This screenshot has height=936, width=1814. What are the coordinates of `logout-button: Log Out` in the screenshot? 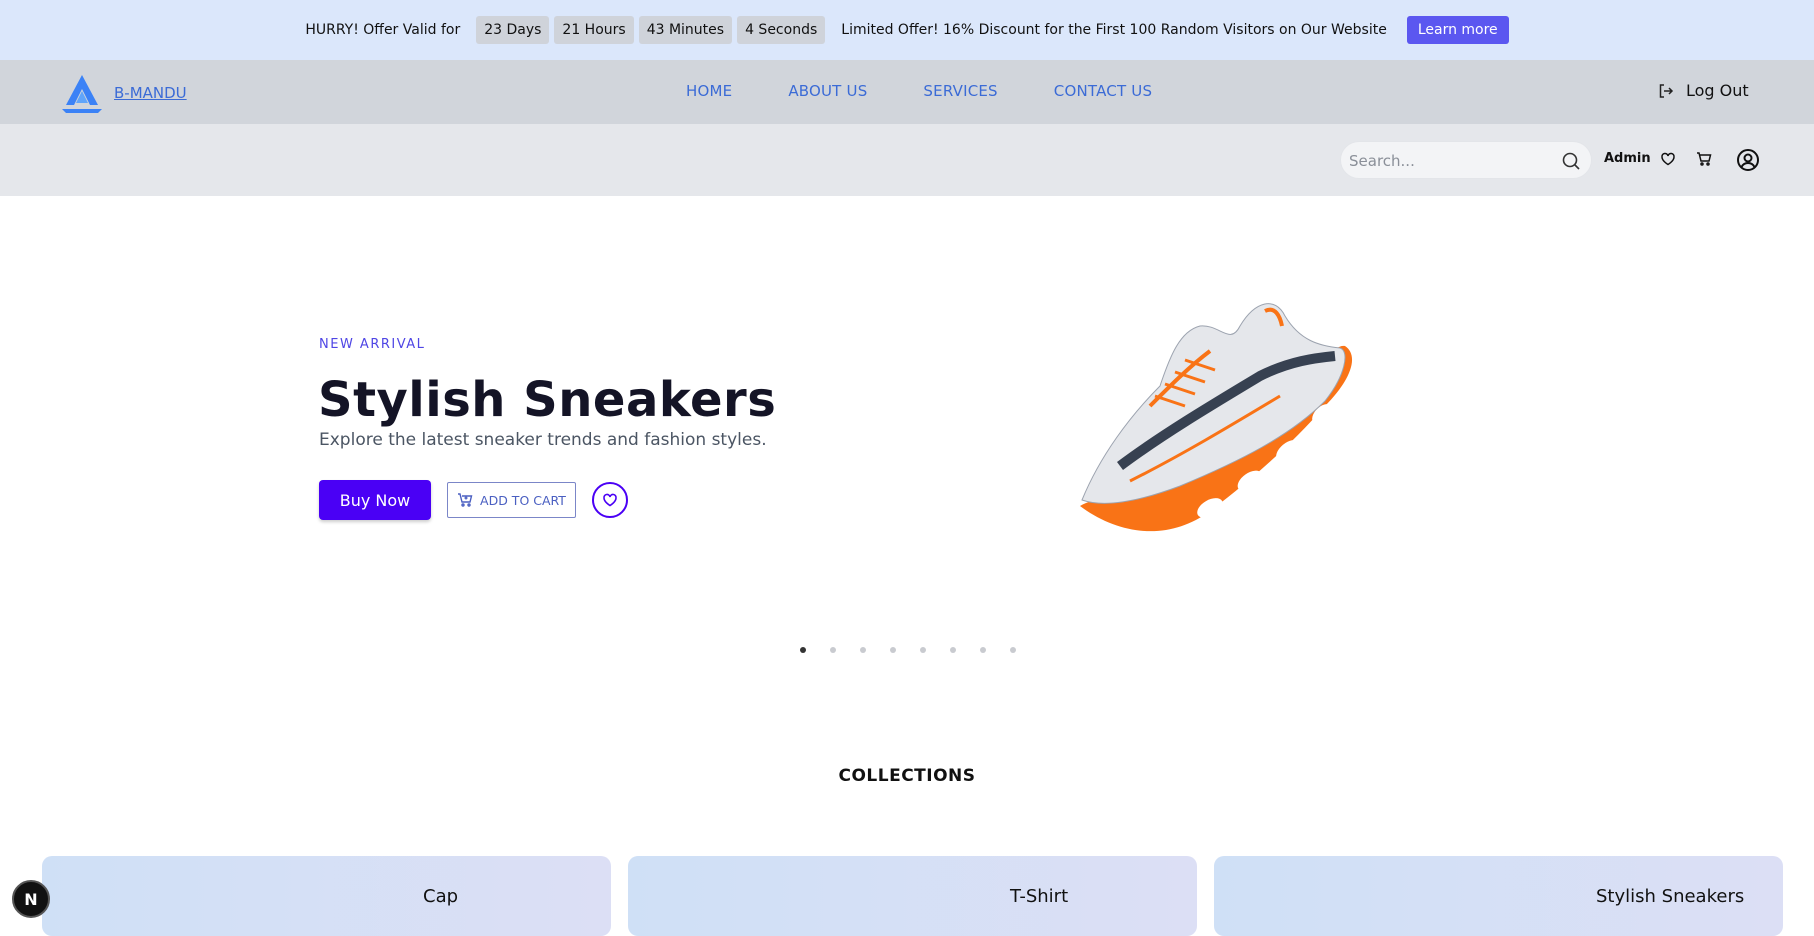 It's located at (1703, 90).